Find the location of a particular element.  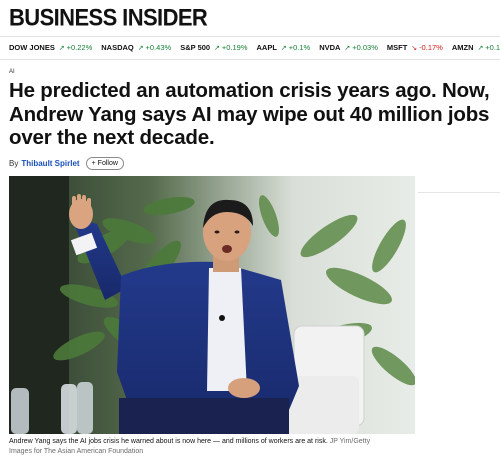

ticker-change: ↘ -0.17% is located at coordinates (426, 47).